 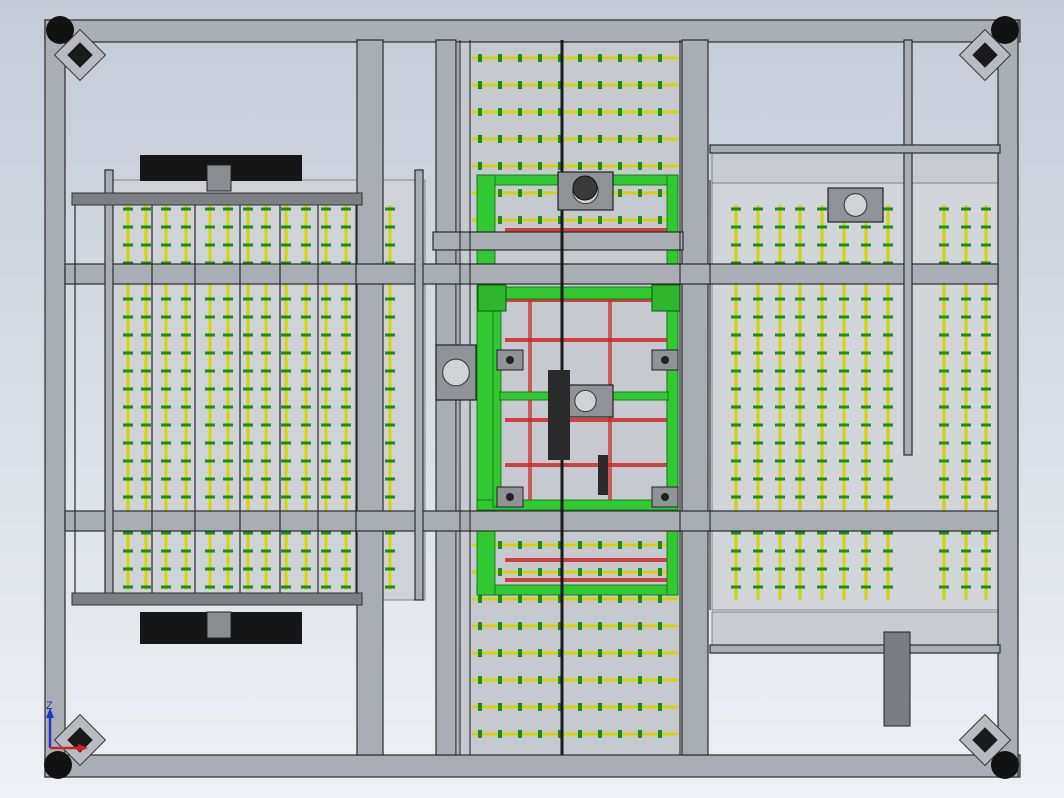 I want to click on red-belt, so click(x=590, y=580).